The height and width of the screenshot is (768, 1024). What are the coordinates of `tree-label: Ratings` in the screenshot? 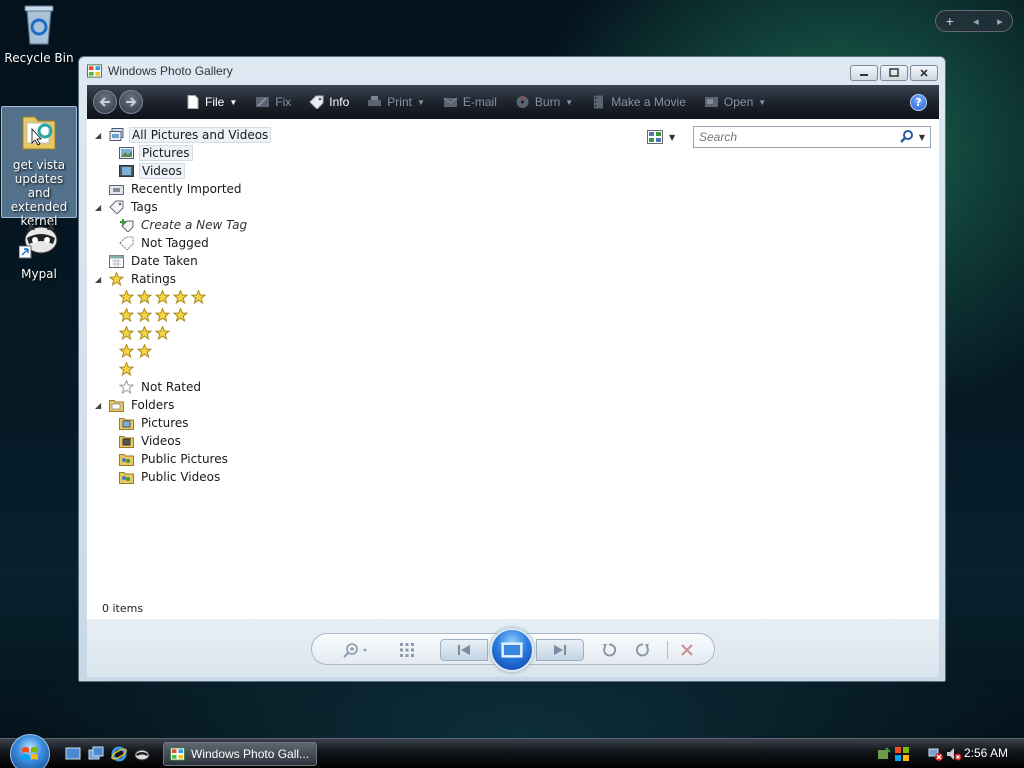 It's located at (153, 279).